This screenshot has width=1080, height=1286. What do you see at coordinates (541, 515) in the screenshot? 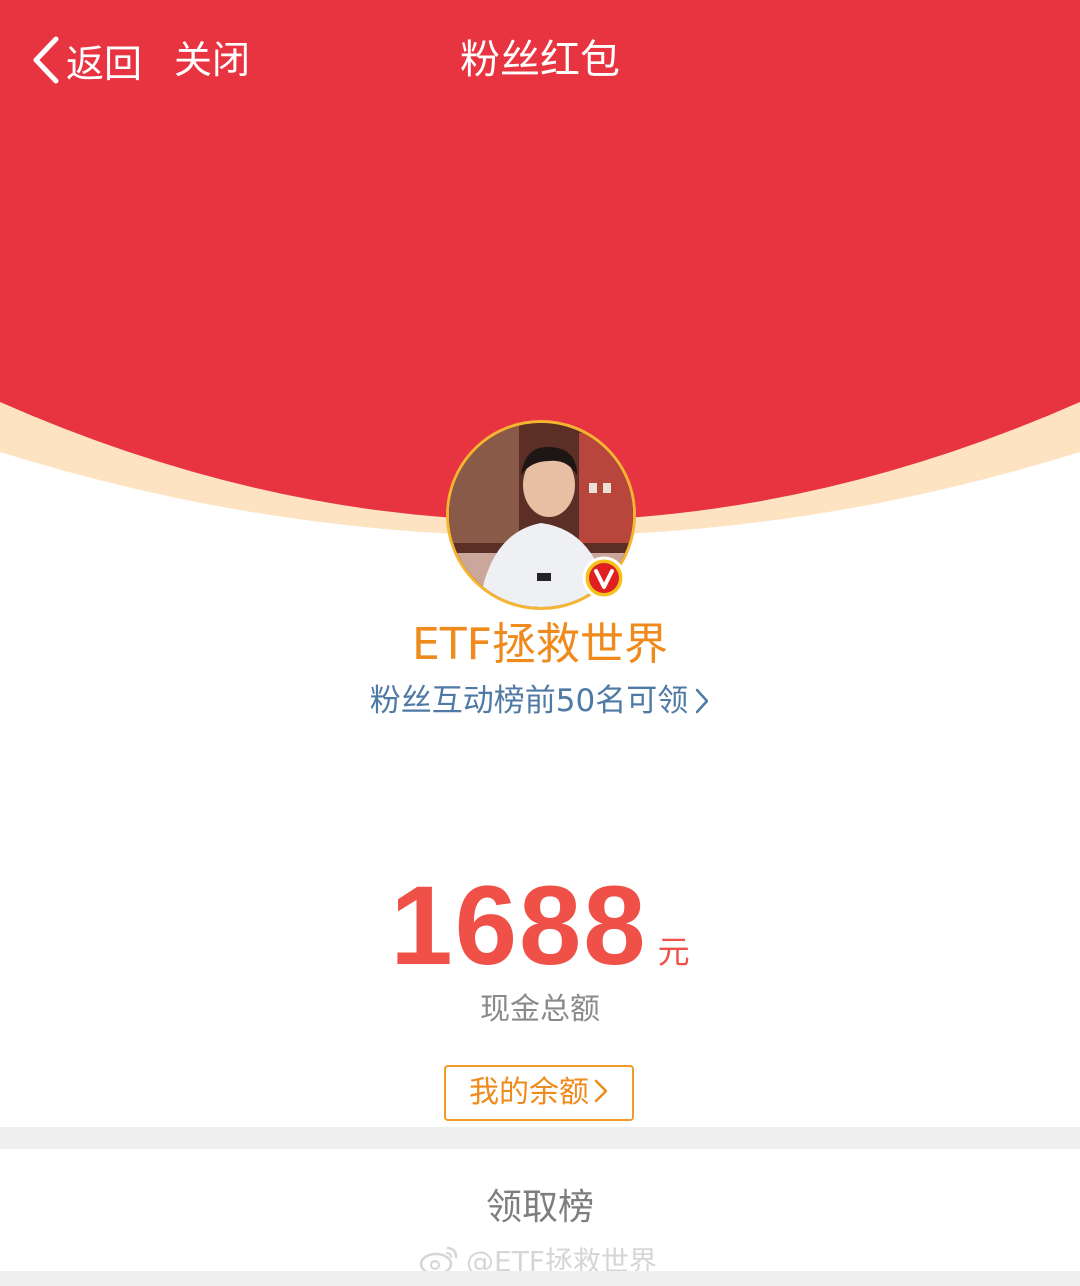
I see `avatar-container` at bounding box center [541, 515].